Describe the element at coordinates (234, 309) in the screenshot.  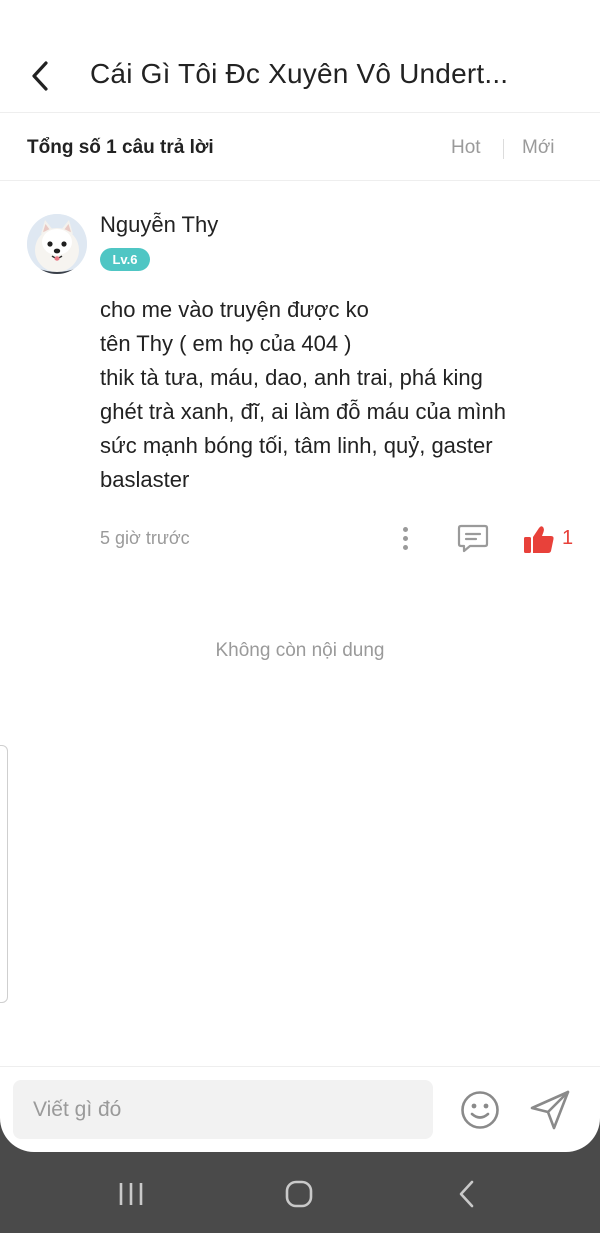
I see `post-line: cho me vào truyện được ko` at that location.